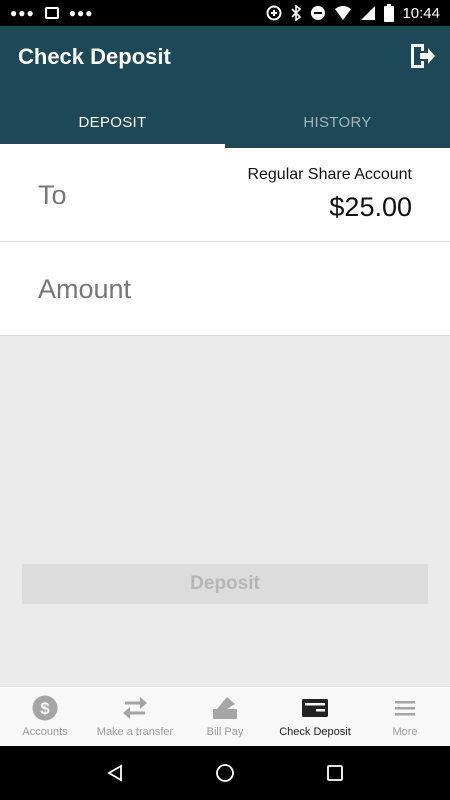 This screenshot has width=450, height=800. Describe the element at coordinates (85, 289) in the screenshot. I see `amount-label: Amount` at that location.